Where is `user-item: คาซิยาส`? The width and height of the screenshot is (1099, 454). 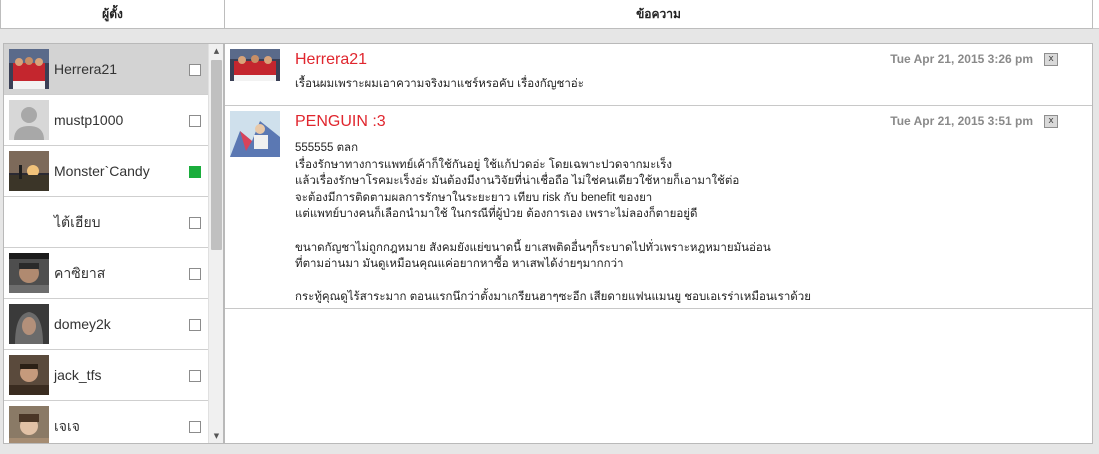 user-item: คาซิยาส is located at coordinates (106, 273).